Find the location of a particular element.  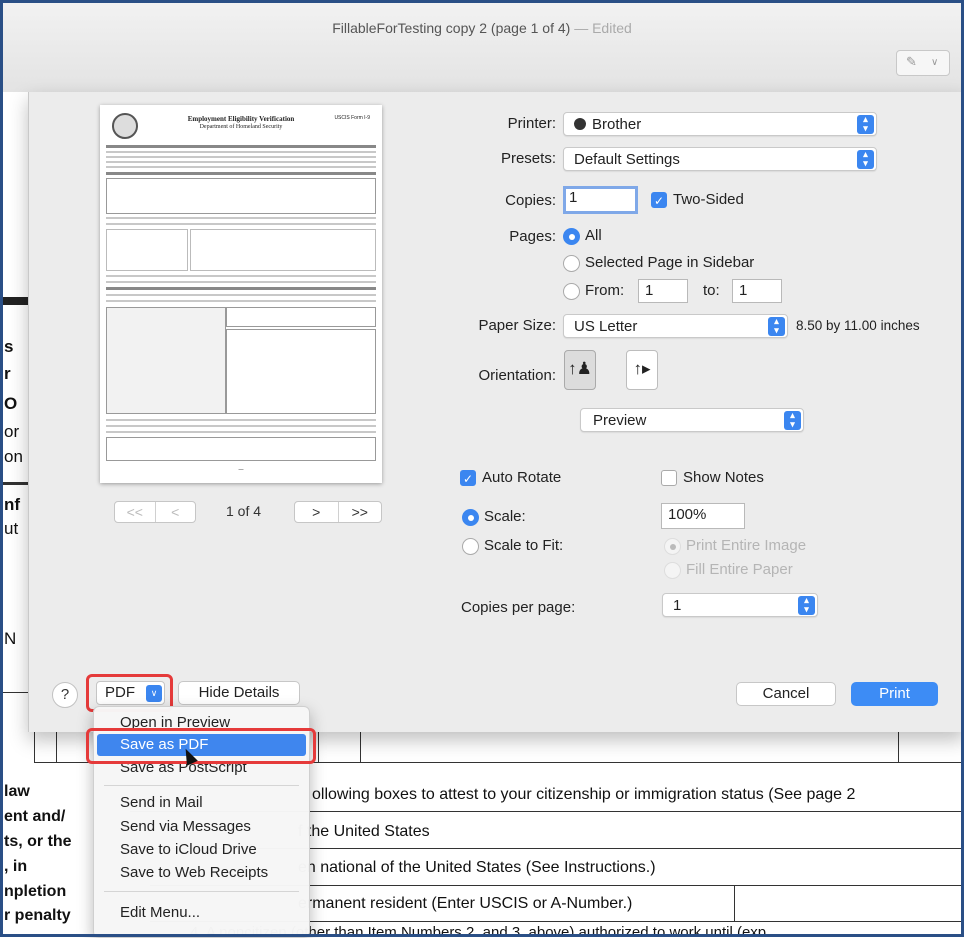

menu-item-send-via-messages: Send via Messages is located at coordinates (201, 827).